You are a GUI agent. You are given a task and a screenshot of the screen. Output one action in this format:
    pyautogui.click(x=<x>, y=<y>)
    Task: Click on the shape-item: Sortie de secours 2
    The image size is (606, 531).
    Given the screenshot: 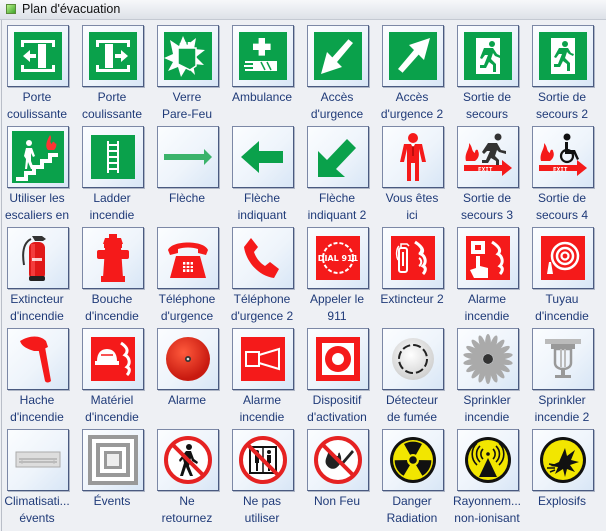 What is the action you would take?
    pyautogui.click(x=563, y=75)
    